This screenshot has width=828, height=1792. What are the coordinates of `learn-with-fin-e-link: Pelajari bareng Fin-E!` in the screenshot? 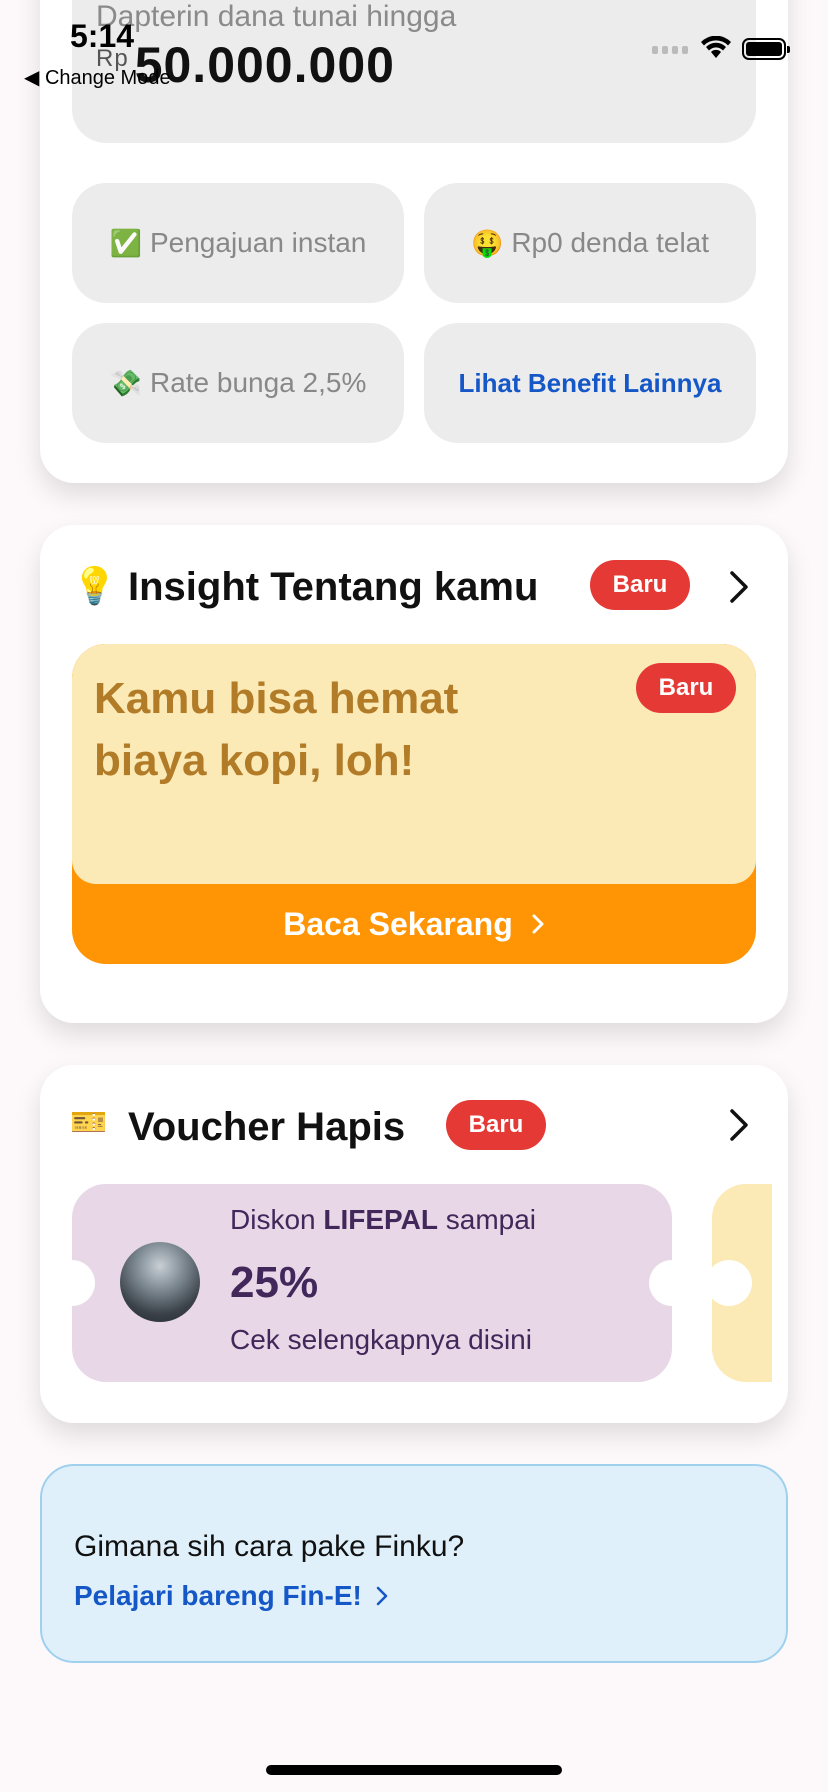 It's located at (231, 1596).